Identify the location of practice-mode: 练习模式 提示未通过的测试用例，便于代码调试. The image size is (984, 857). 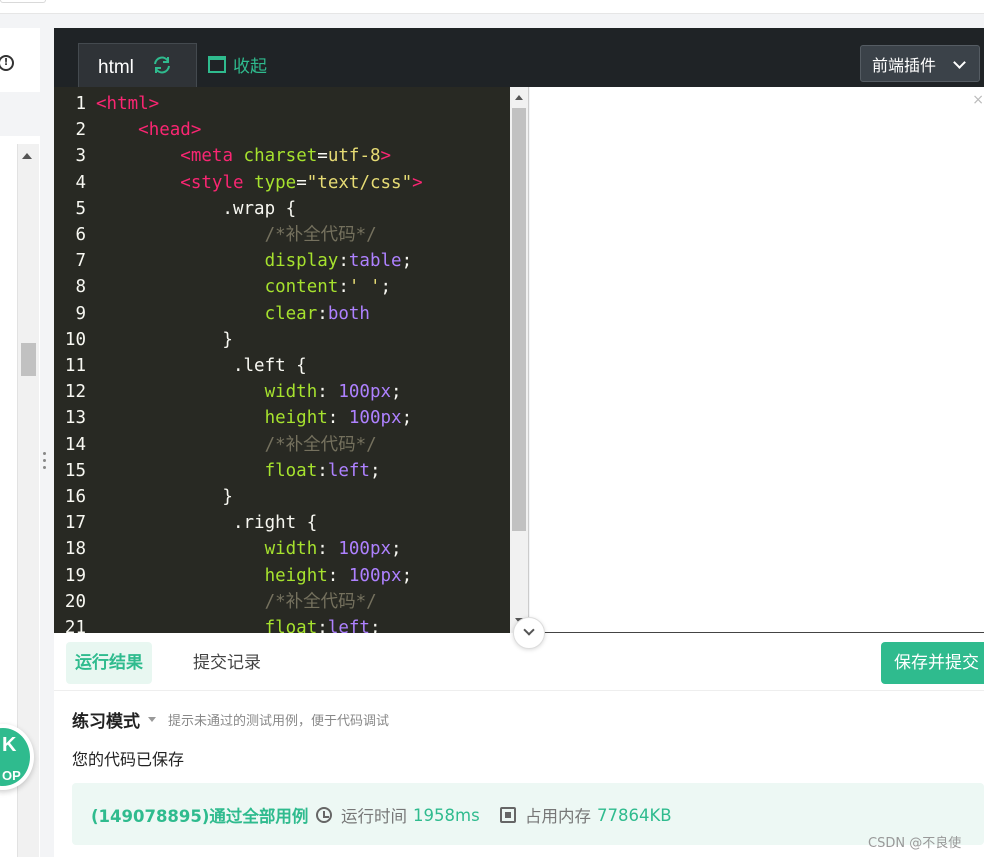
(230, 720).